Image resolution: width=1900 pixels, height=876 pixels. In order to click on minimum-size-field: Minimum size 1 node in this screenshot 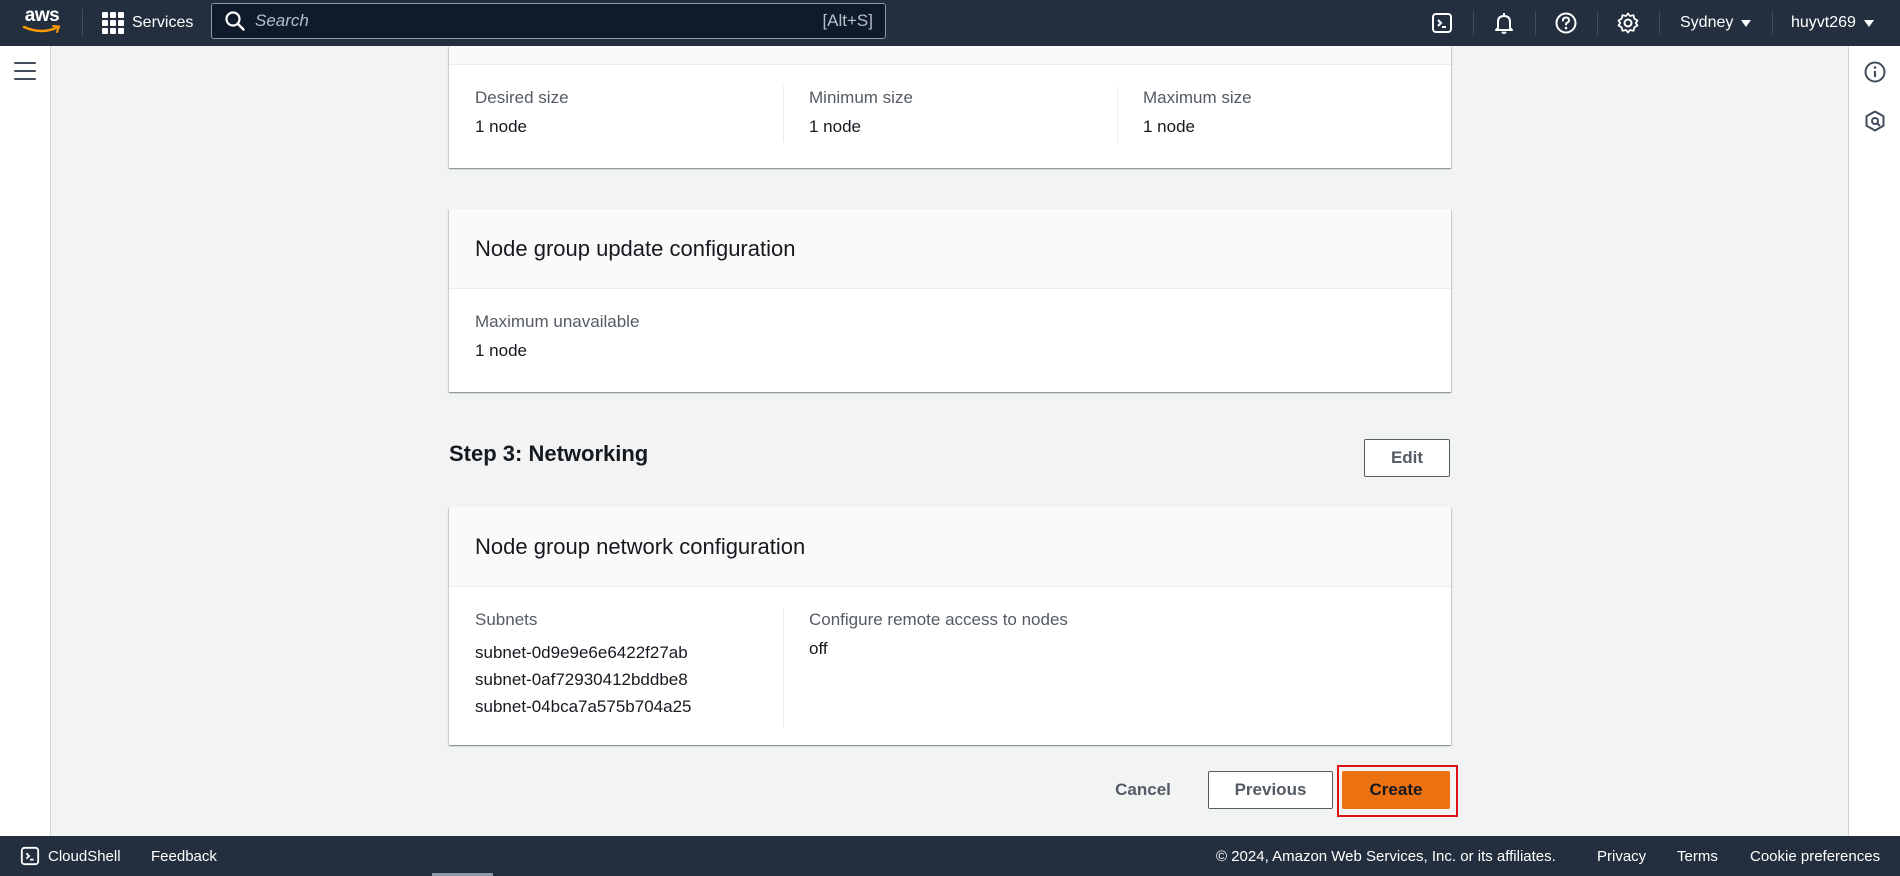, I will do `click(861, 112)`.